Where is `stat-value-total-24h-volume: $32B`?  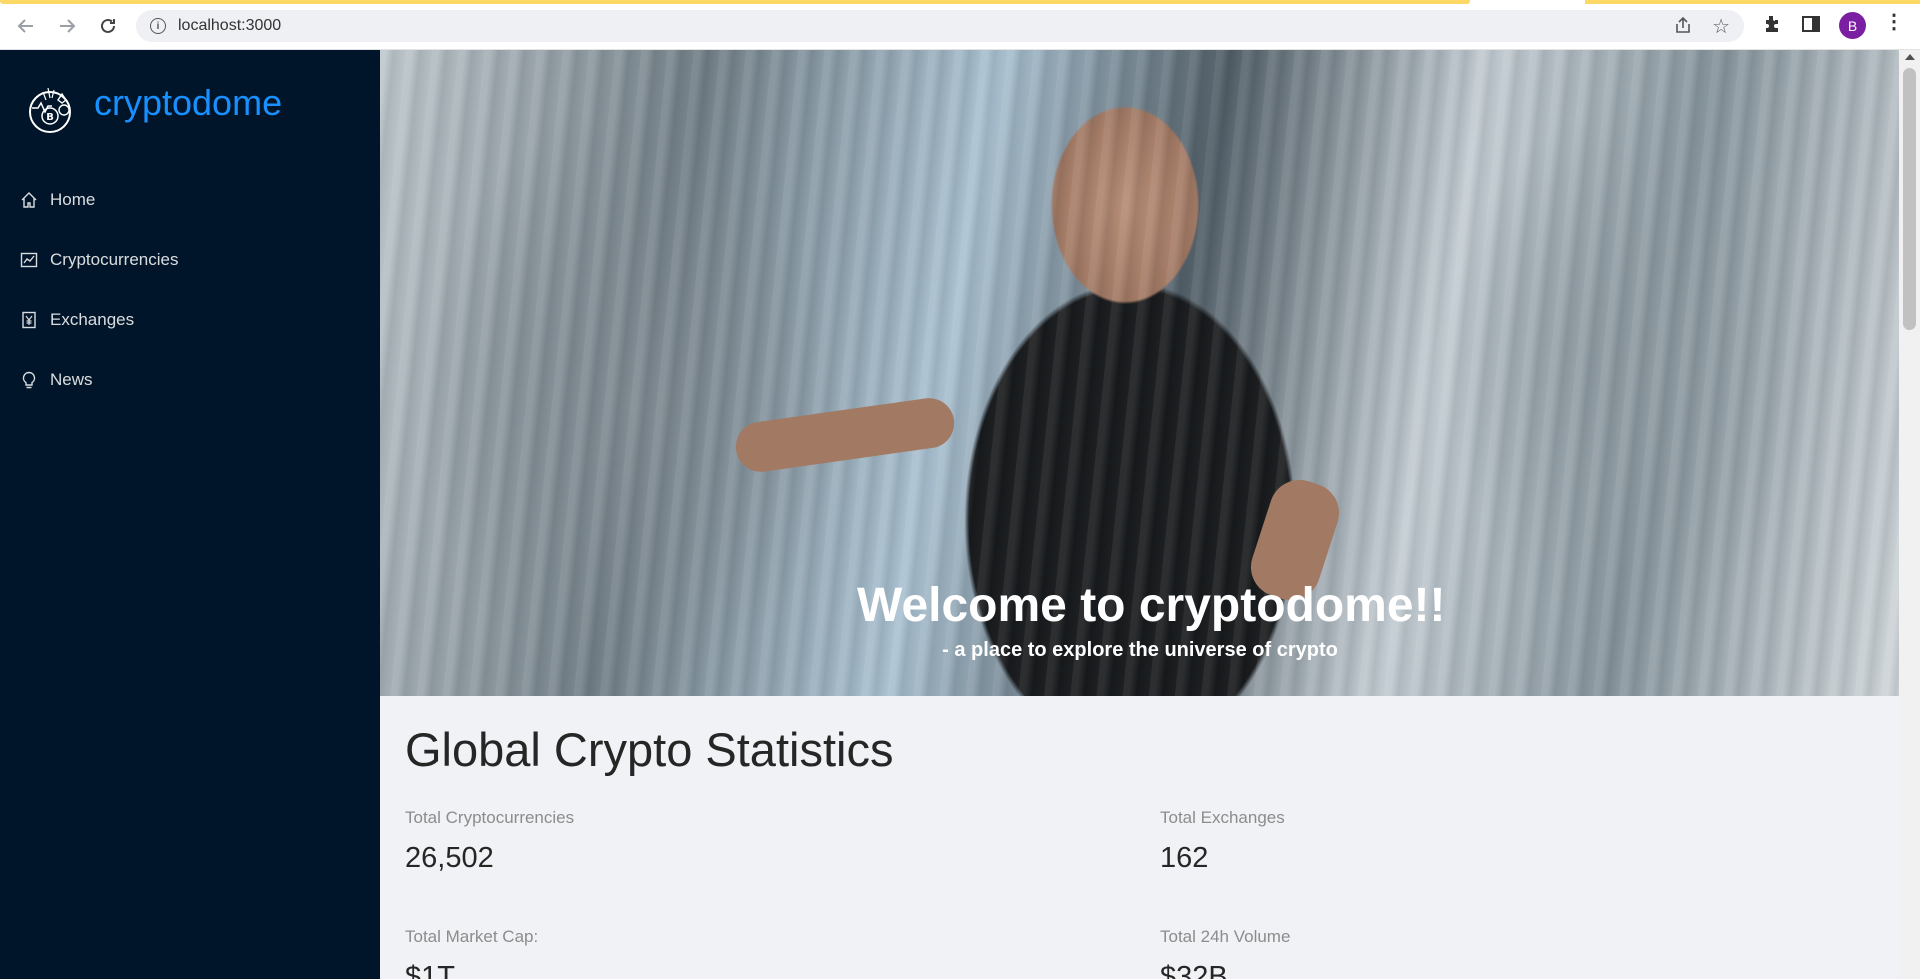 stat-value-total-24h-volume: $32B is located at coordinates (1194, 970).